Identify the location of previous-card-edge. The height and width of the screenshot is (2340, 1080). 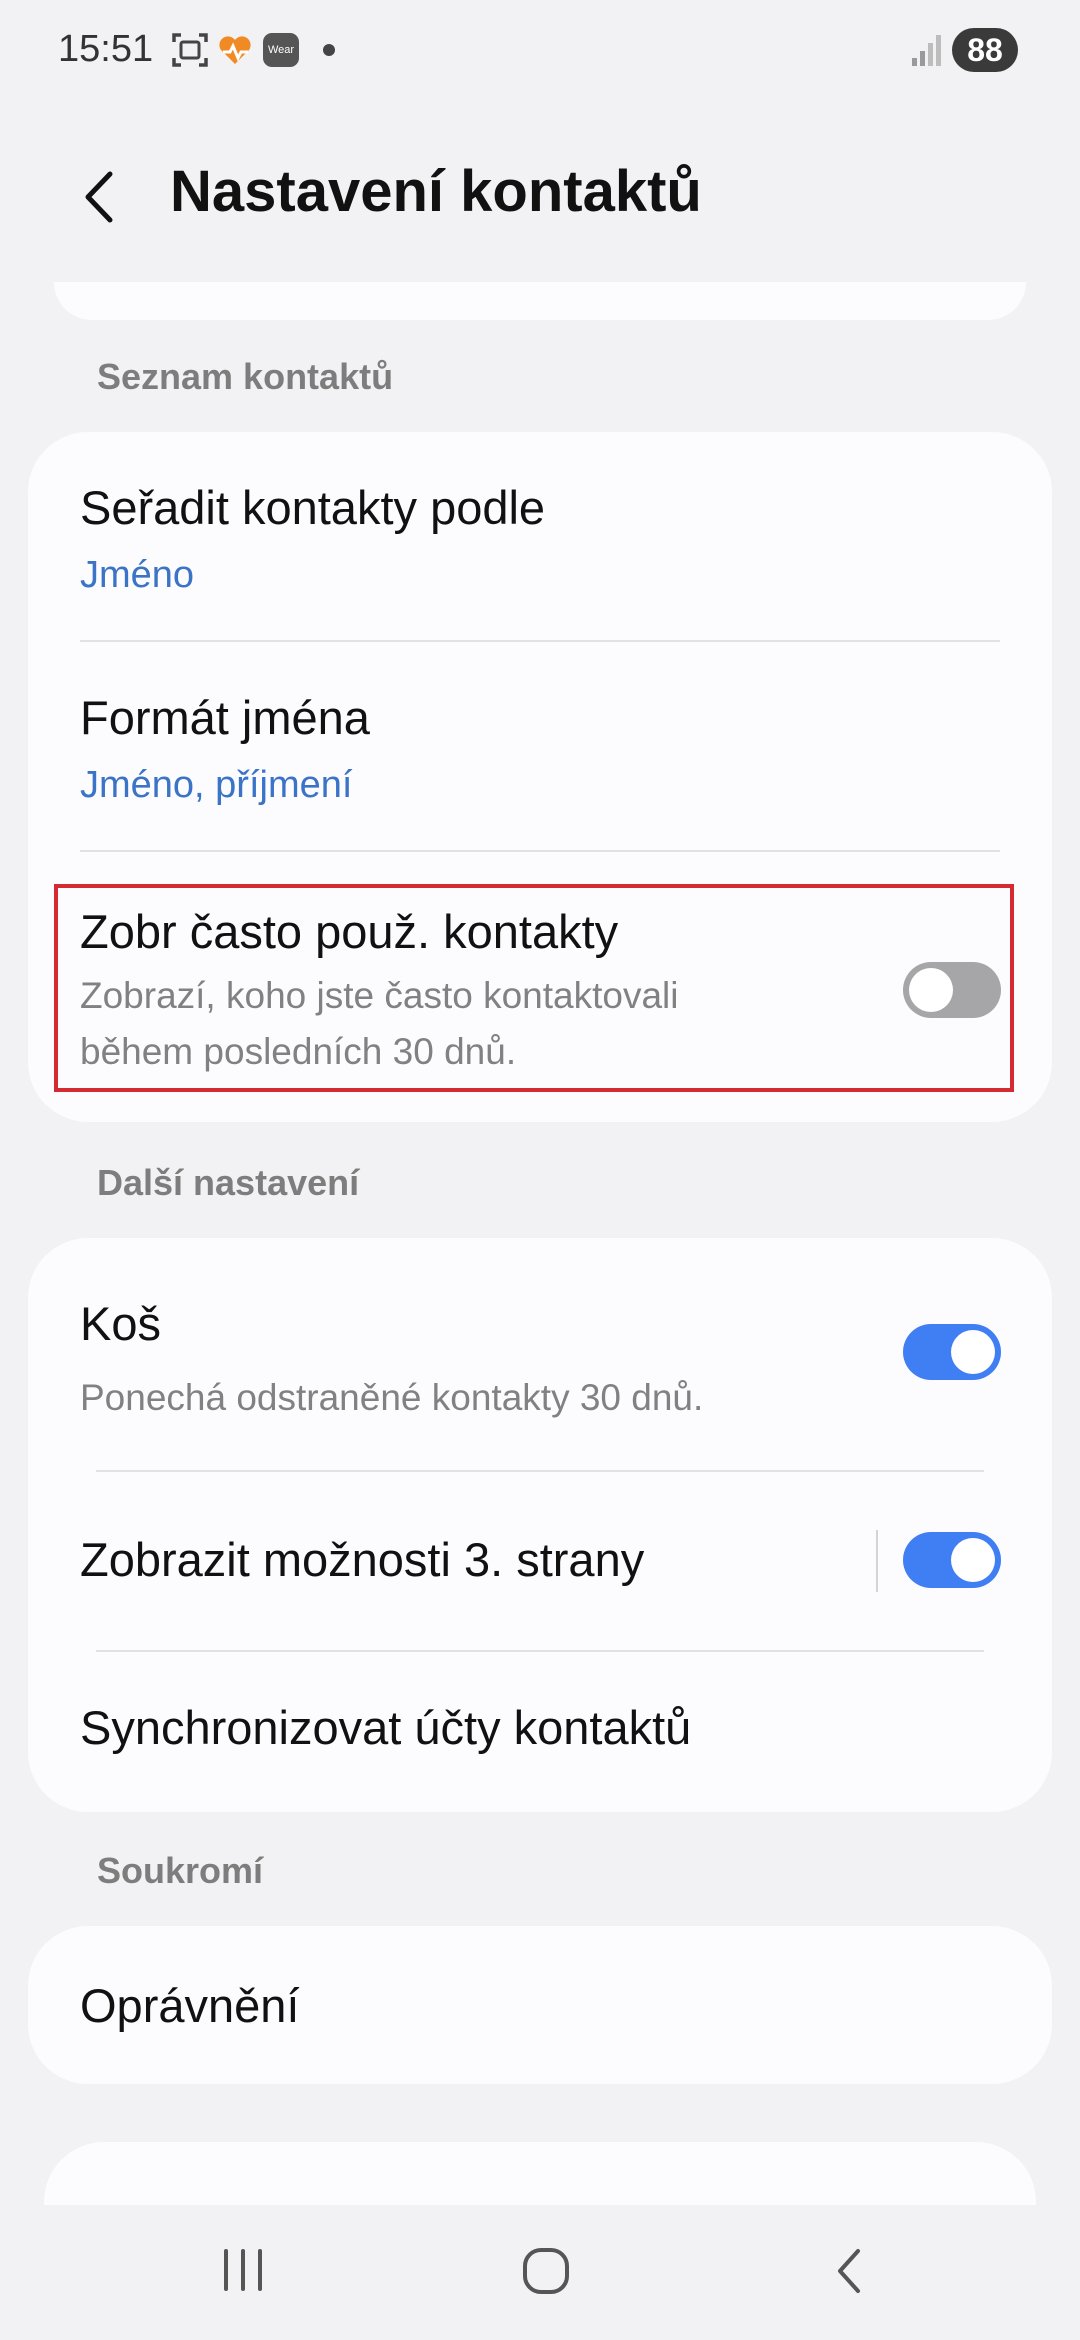
(540, 301).